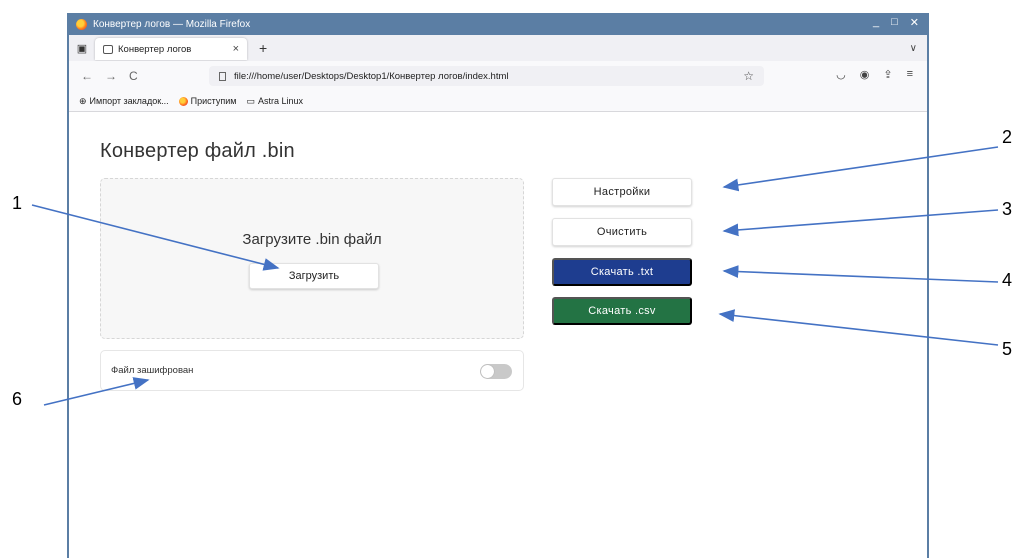  What do you see at coordinates (1007, 280) in the screenshot?
I see `callout-4: 4` at bounding box center [1007, 280].